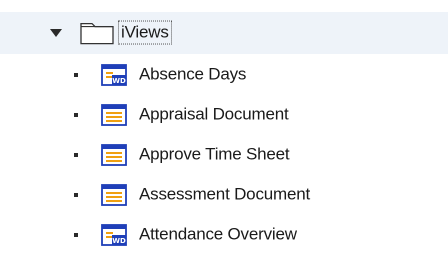  I want to click on tree-item-label: Approve Time Sheet, so click(214, 155).